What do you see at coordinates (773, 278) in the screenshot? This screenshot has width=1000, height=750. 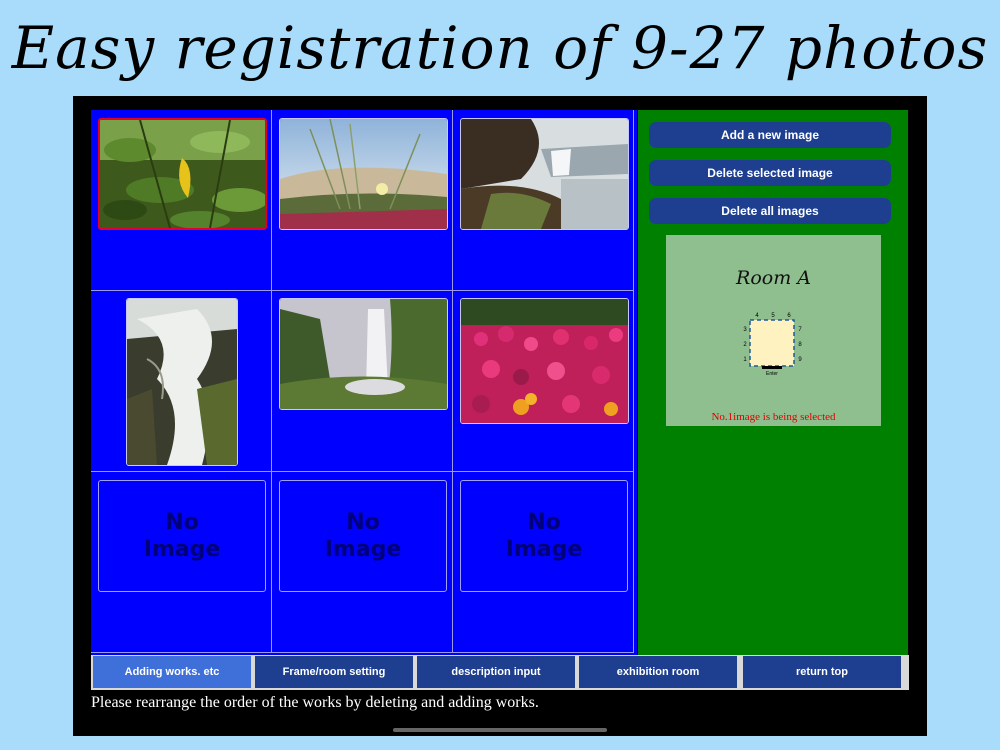 I see `room-title: Room A` at bounding box center [773, 278].